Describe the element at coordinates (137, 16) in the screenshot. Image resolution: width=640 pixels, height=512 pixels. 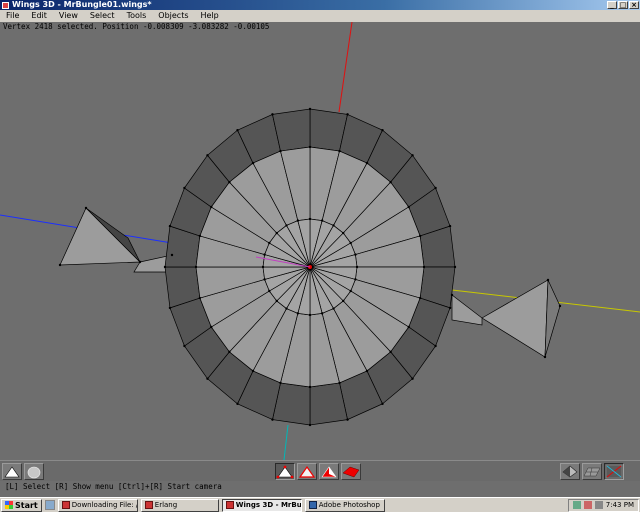
I see `menu-tools: Tools` at that location.